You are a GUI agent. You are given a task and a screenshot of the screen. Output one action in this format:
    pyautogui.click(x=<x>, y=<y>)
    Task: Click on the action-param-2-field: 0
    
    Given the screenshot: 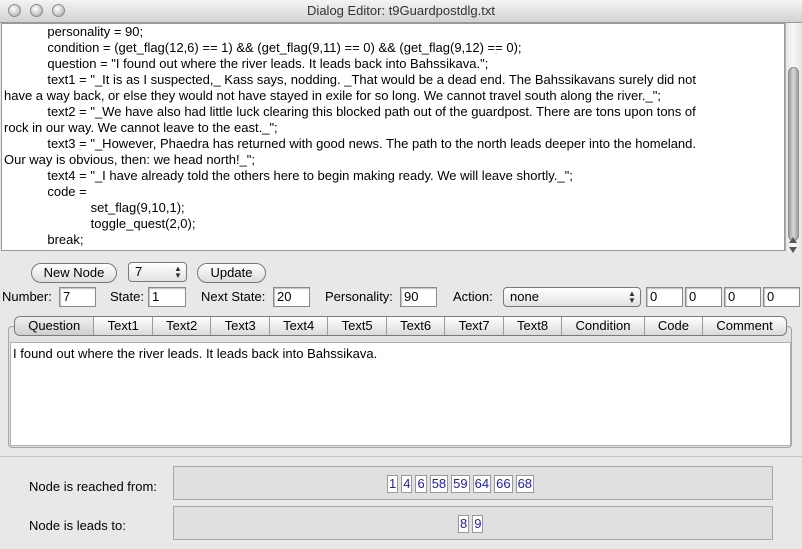 What is the action you would take?
    pyautogui.click(x=703, y=297)
    